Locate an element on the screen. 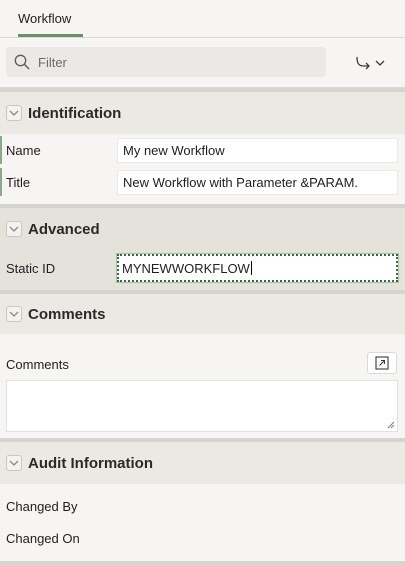 This screenshot has height=565, width=405. section-header-advanced: Advanced is located at coordinates (202, 229).